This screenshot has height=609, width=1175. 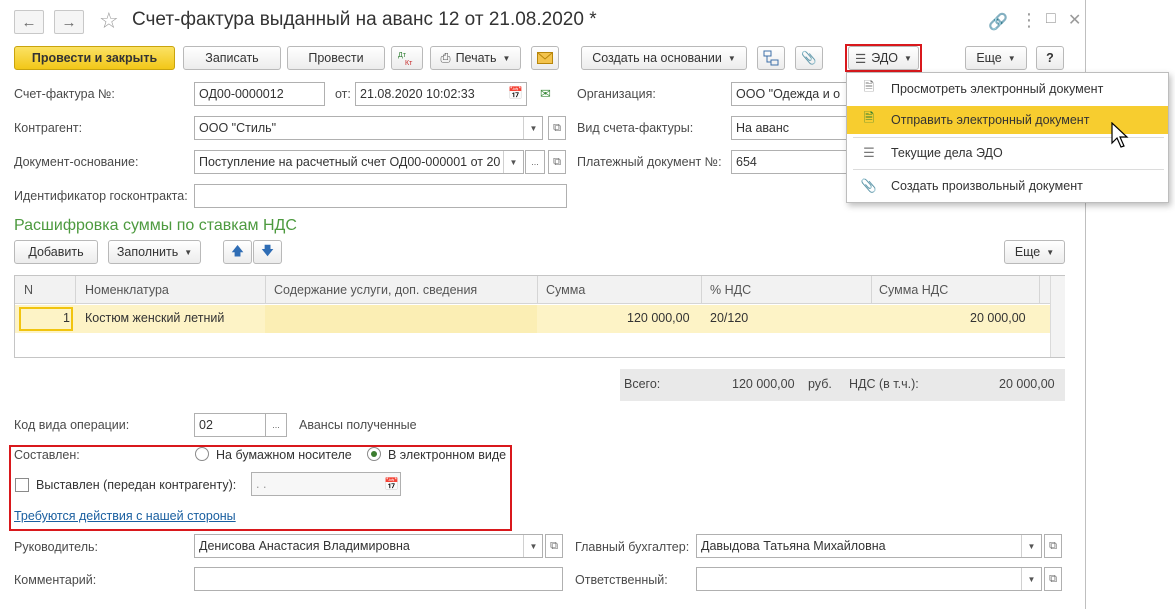 What do you see at coordinates (358, 425) in the screenshot?
I see `operation-description: Авансы полученные` at bounding box center [358, 425].